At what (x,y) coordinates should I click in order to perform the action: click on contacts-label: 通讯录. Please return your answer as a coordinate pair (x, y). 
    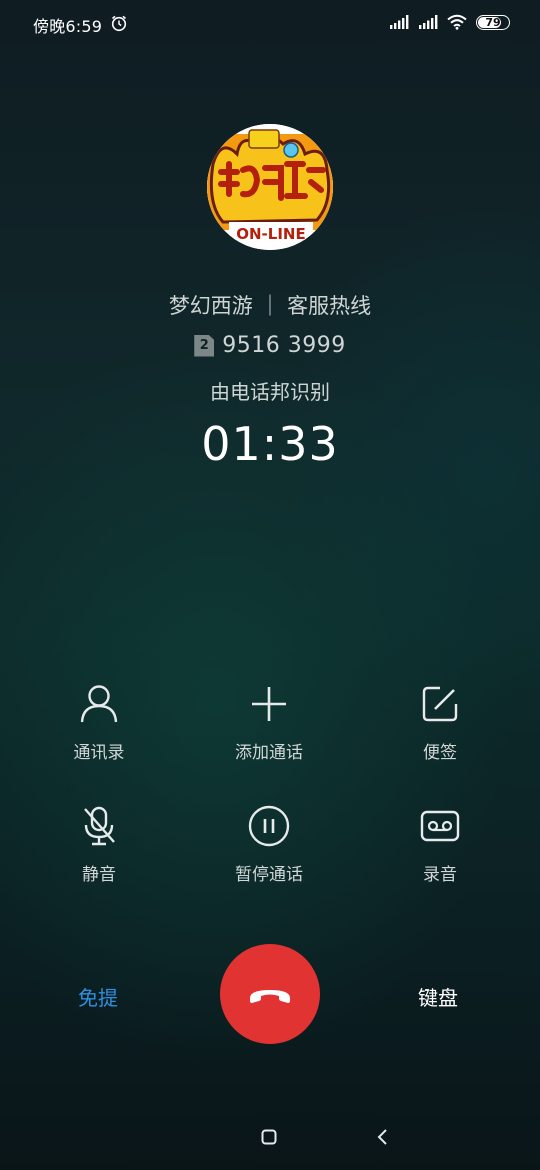
    Looking at the image, I should click on (99, 753).